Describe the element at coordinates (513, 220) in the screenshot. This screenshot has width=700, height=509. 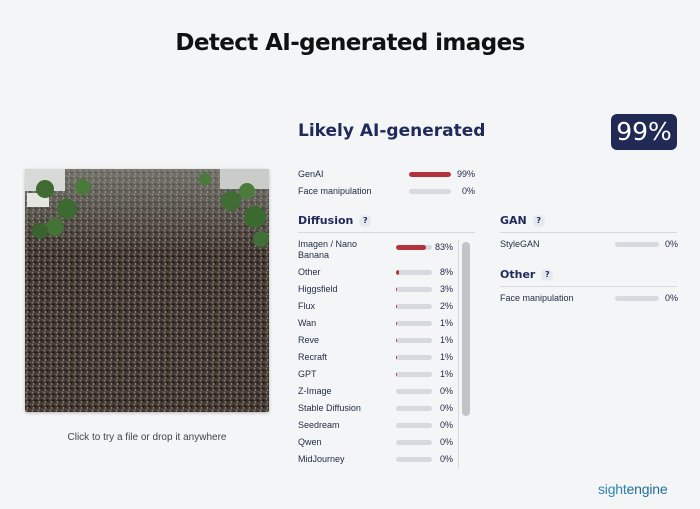
I see `gan-title-text: GAN` at that location.